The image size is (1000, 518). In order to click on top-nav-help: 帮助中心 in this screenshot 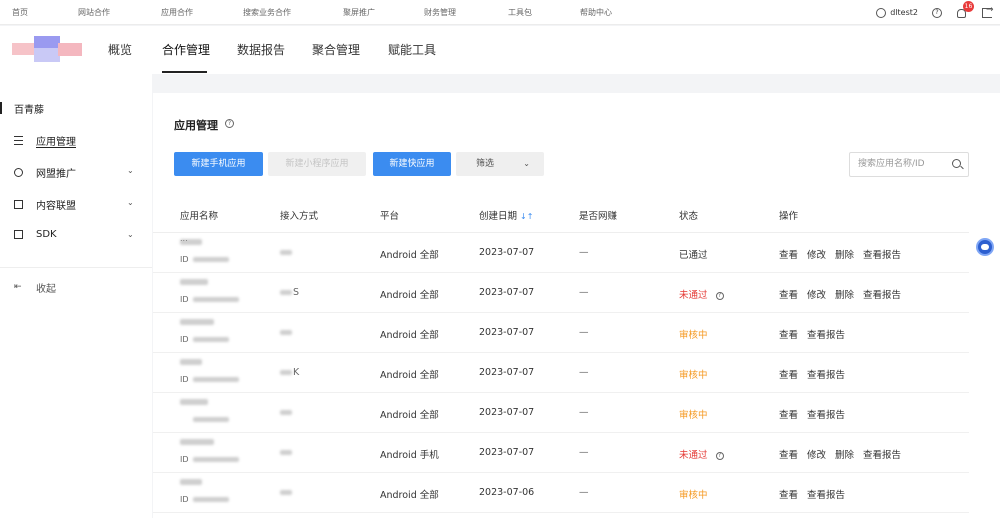, I will do `click(596, 12)`.